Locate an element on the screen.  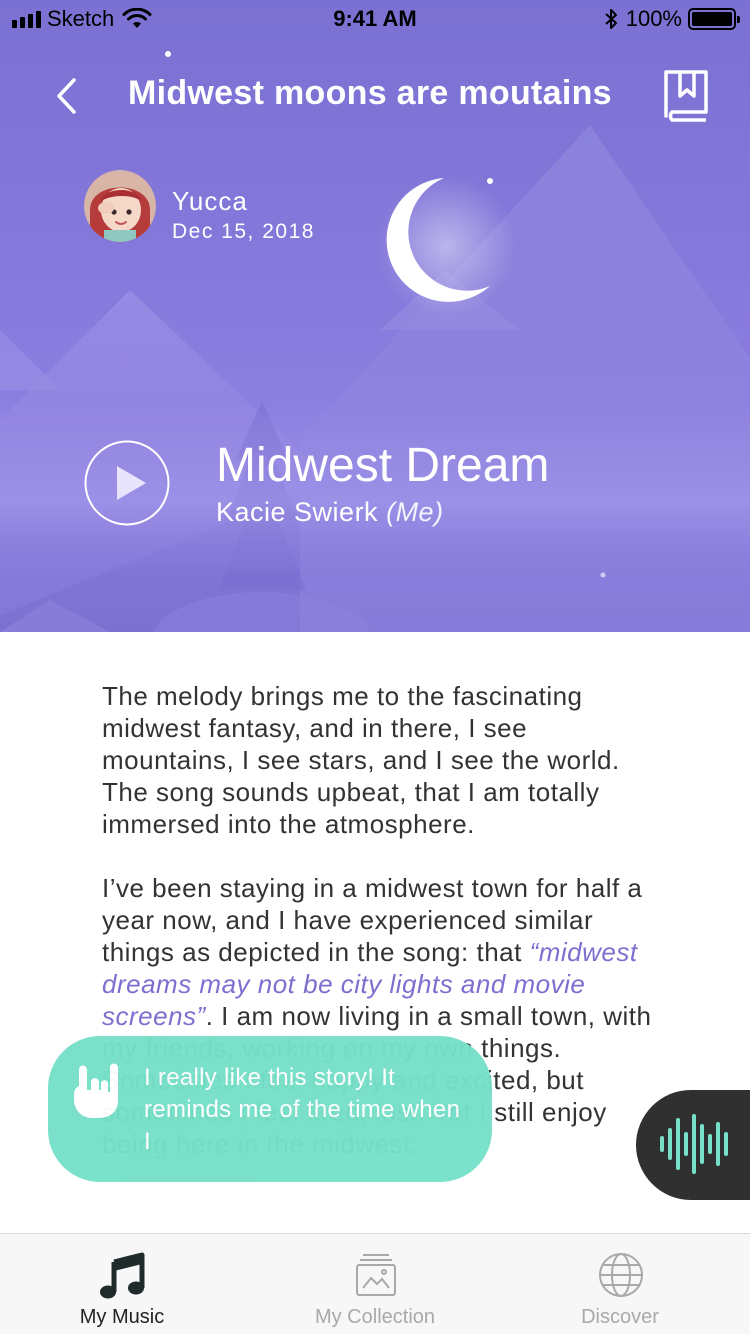
collection-box-icon is located at coordinates (376, 1275).